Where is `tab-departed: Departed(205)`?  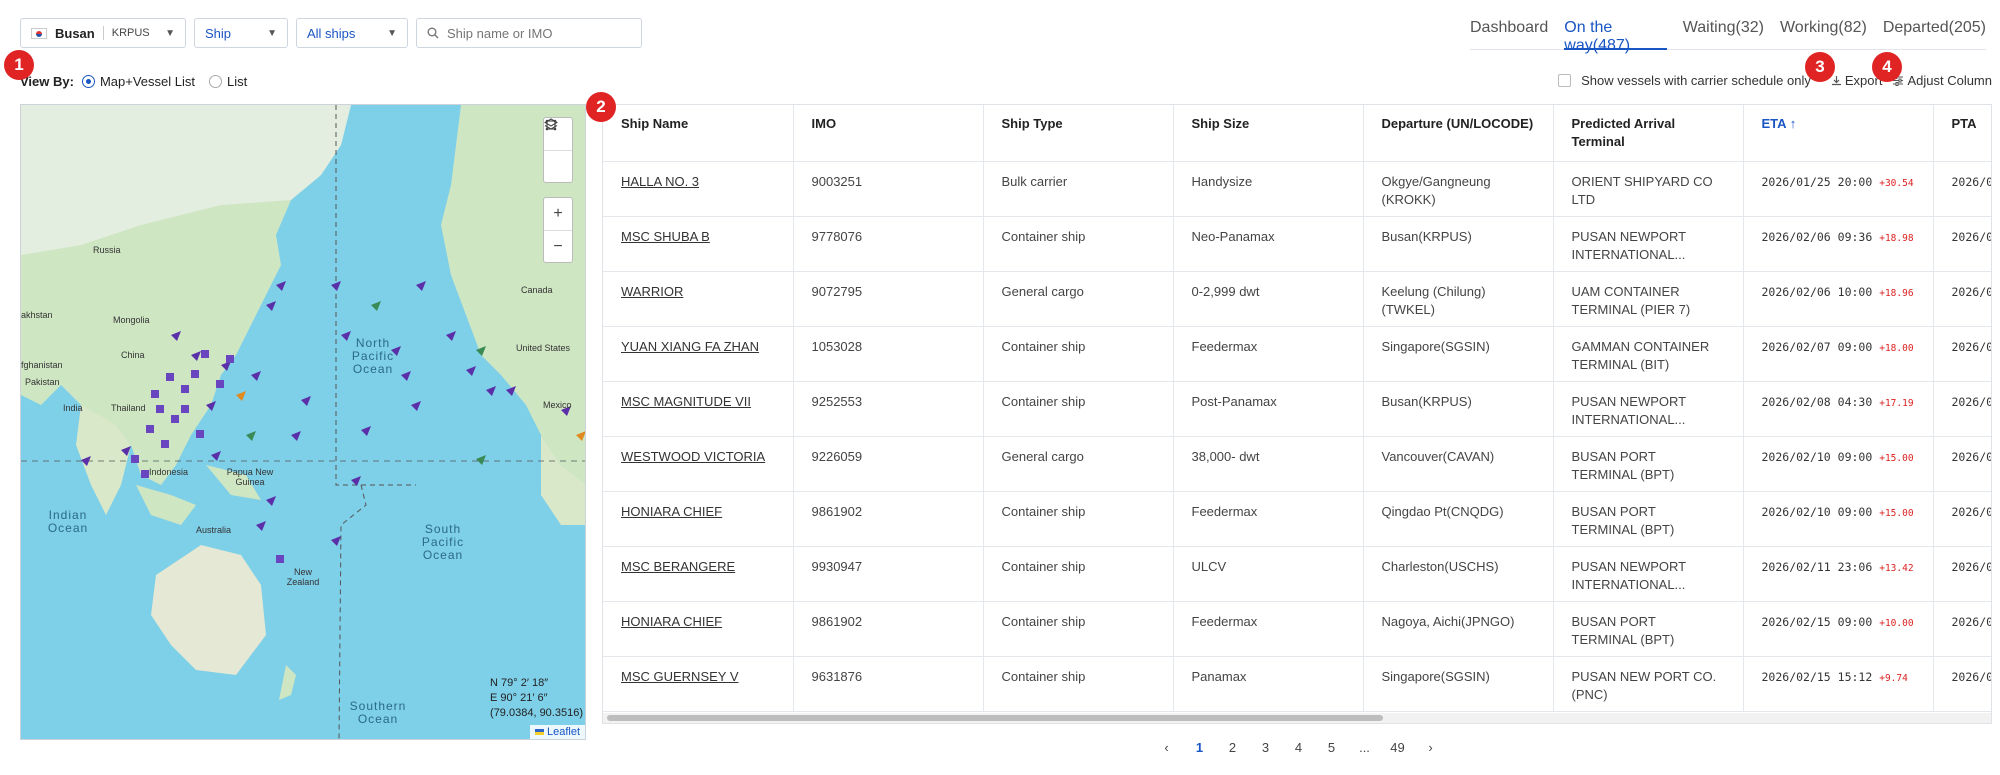 tab-departed: Departed(205) is located at coordinates (1934, 32).